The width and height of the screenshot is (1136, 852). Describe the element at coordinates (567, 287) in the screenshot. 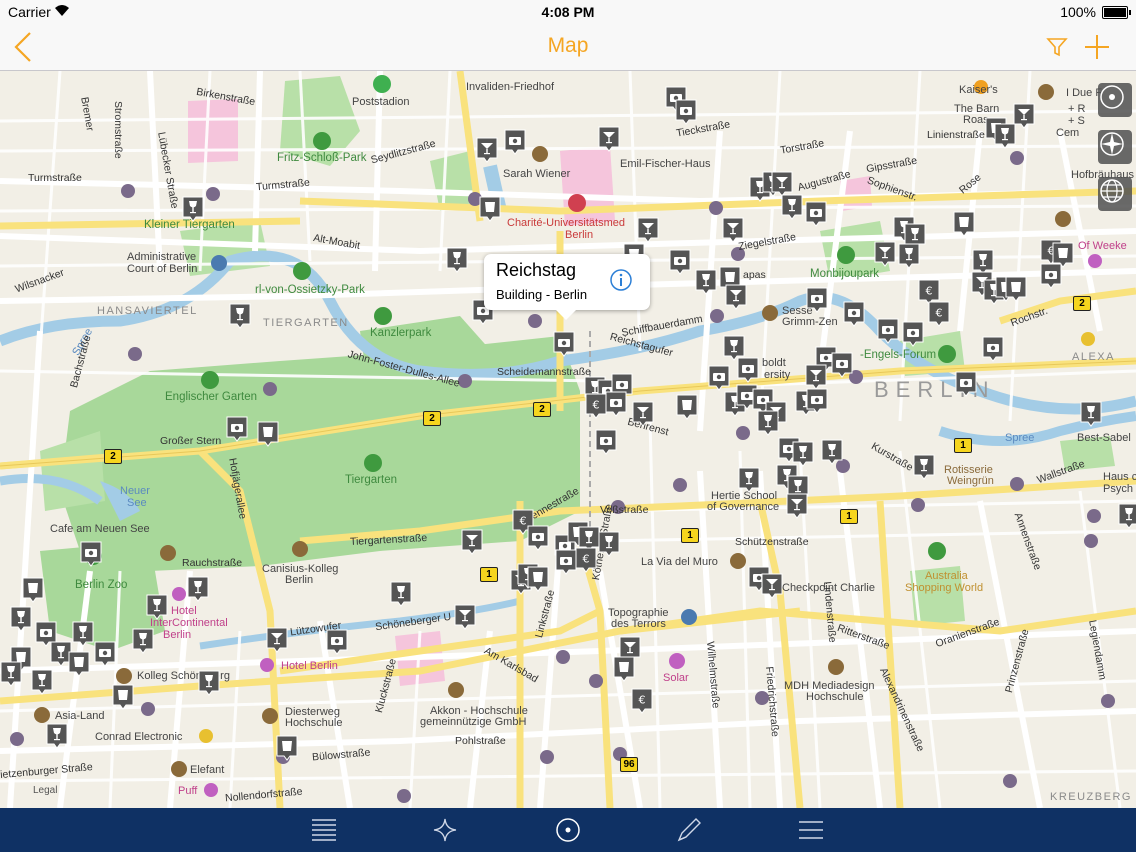

I see `poi-callout: Reichstag Building - Berlin` at that location.